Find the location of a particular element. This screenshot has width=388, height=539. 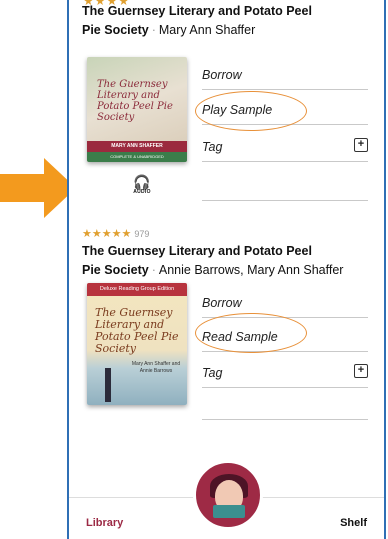

cover-note-1: COMPLETE & UNABRIDGED is located at coordinates (137, 157).